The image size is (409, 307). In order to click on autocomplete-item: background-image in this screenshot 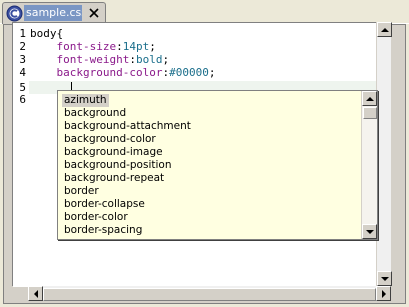, I will do `click(113, 152)`.